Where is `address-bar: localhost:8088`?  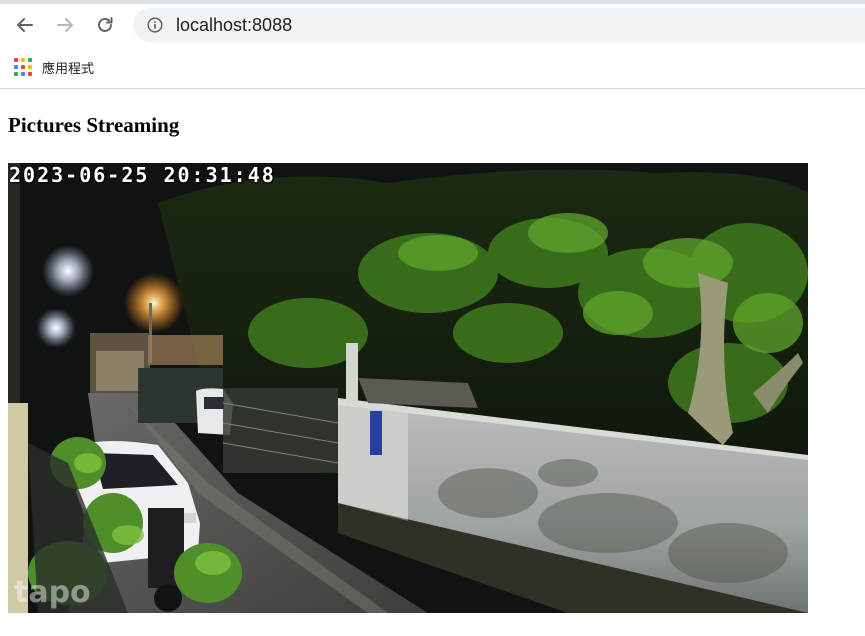 address-bar: localhost:8088 is located at coordinates (499, 25).